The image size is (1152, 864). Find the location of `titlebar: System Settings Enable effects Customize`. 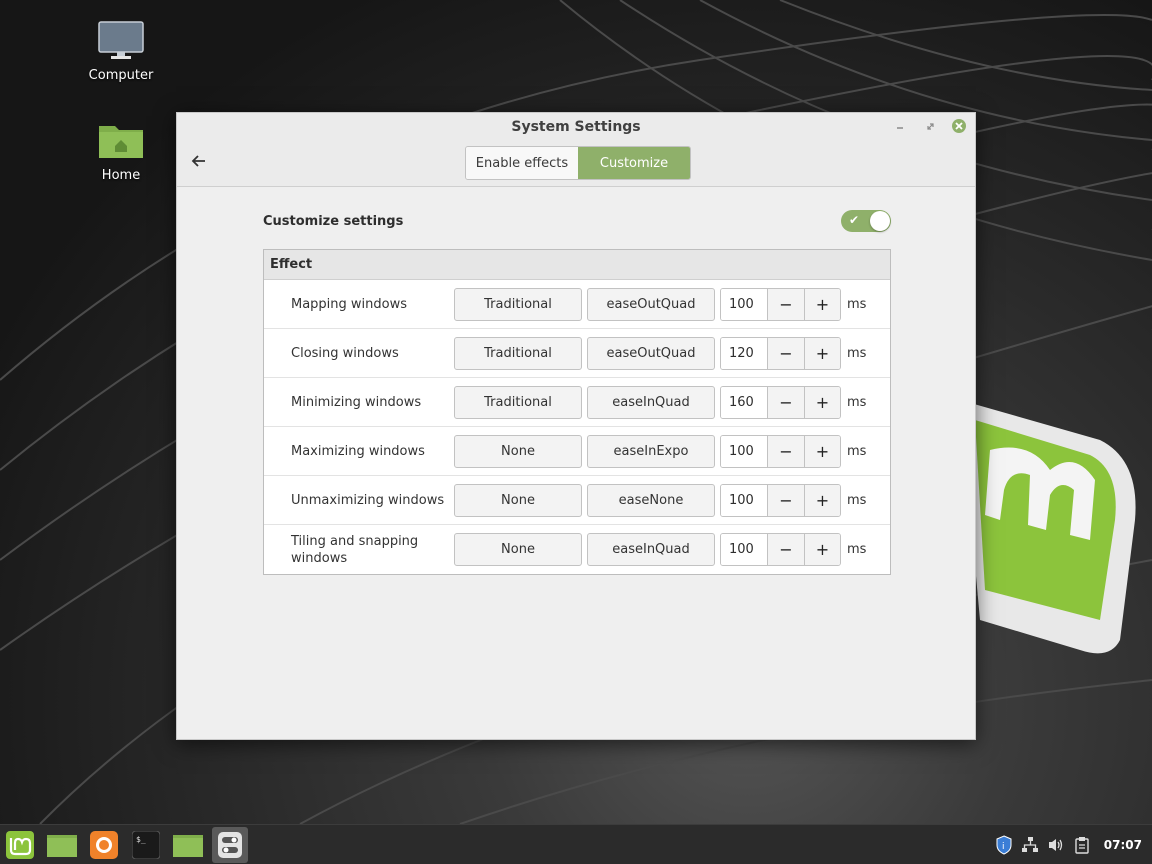

titlebar: System Settings Enable effects Customize is located at coordinates (576, 150).